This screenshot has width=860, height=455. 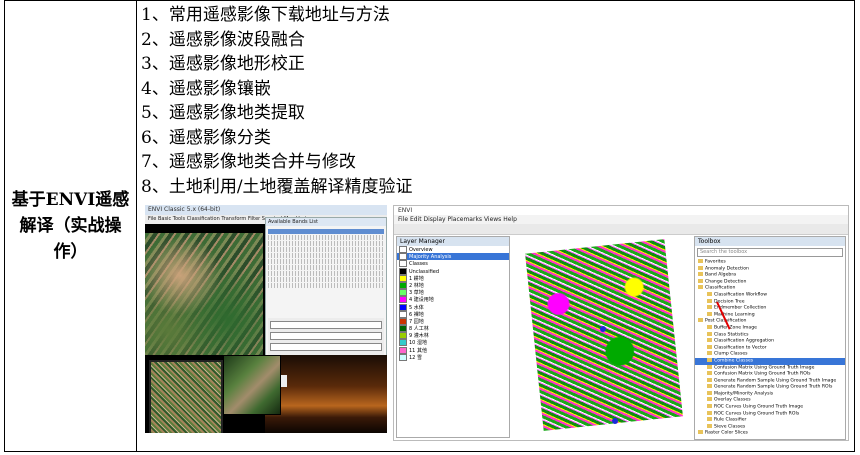 What do you see at coordinates (248, 162) in the screenshot?
I see `list-item: 7、遥感影像地类合并与修改` at bounding box center [248, 162].